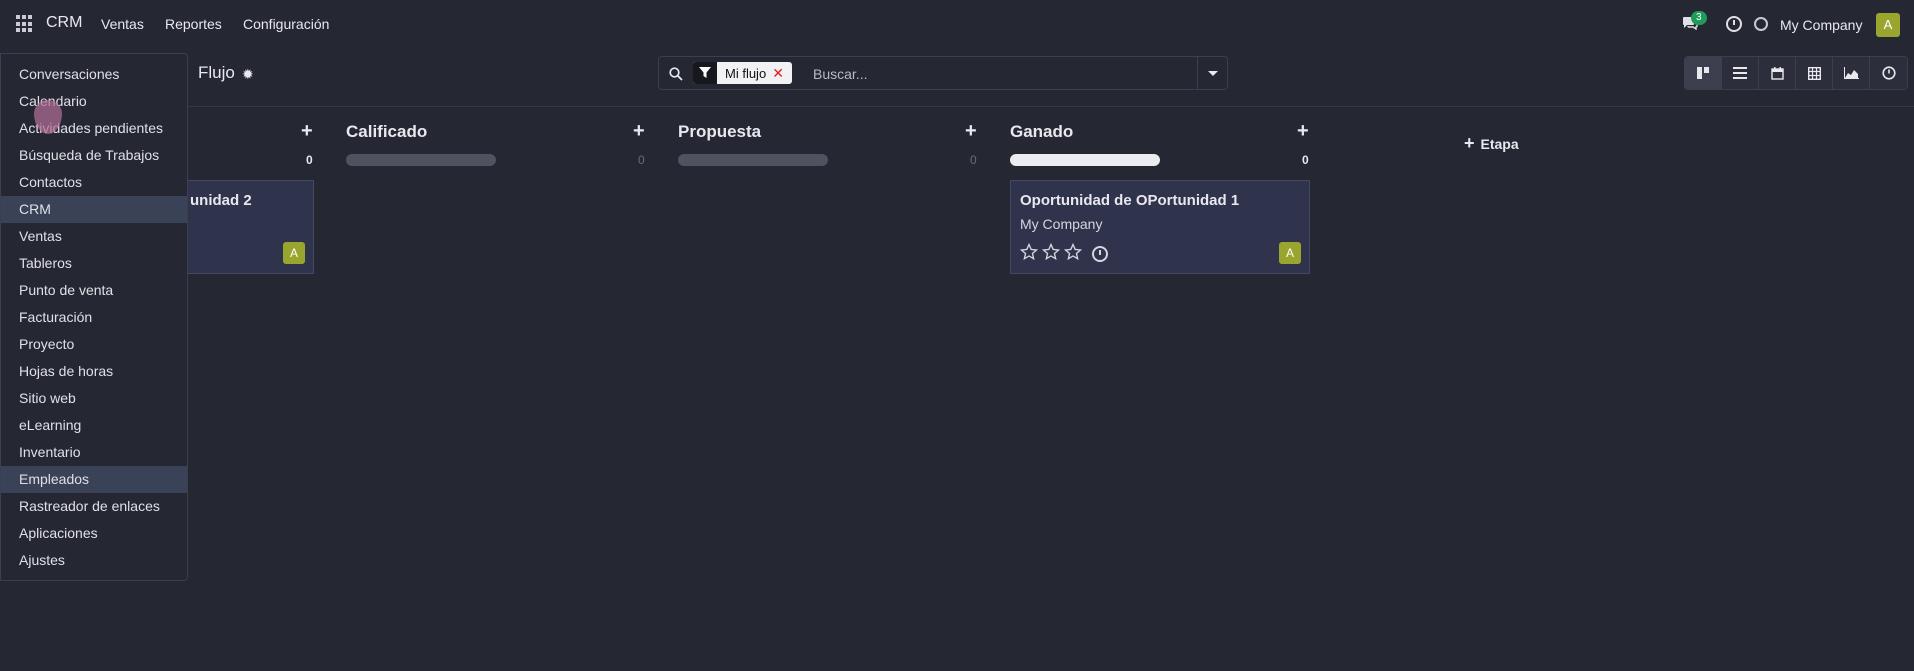 The image size is (1914, 671). What do you see at coordinates (94, 344) in the screenshot?
I see `apps-item-proyecto: Proyecto` at bounding box center [94, 344].